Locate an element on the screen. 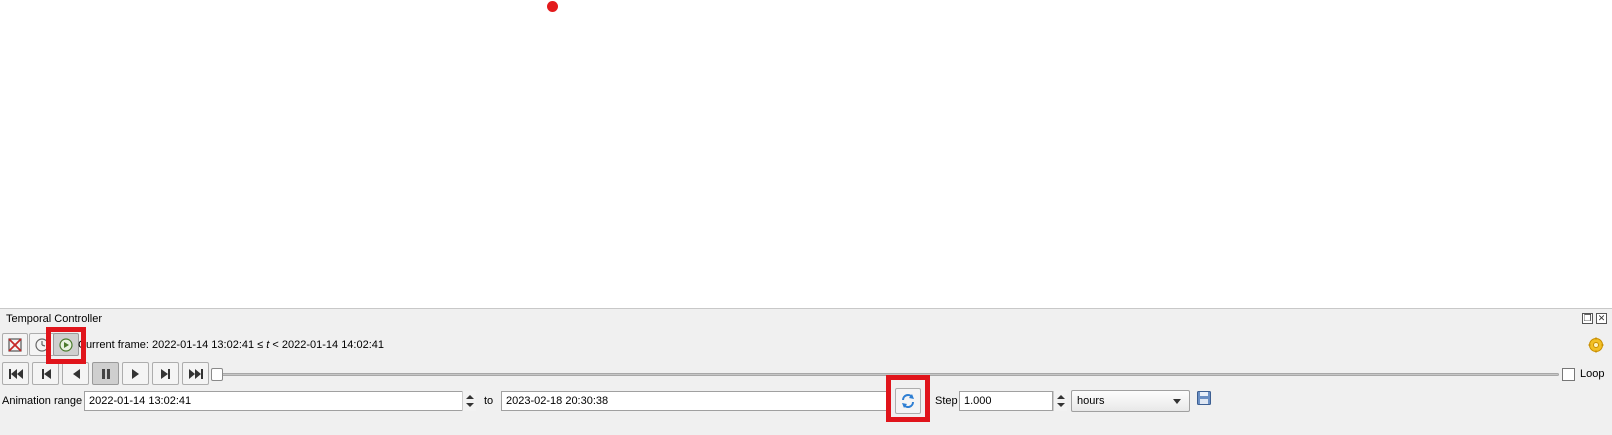  skip-to-end-button is located at coordinates (195, 373).